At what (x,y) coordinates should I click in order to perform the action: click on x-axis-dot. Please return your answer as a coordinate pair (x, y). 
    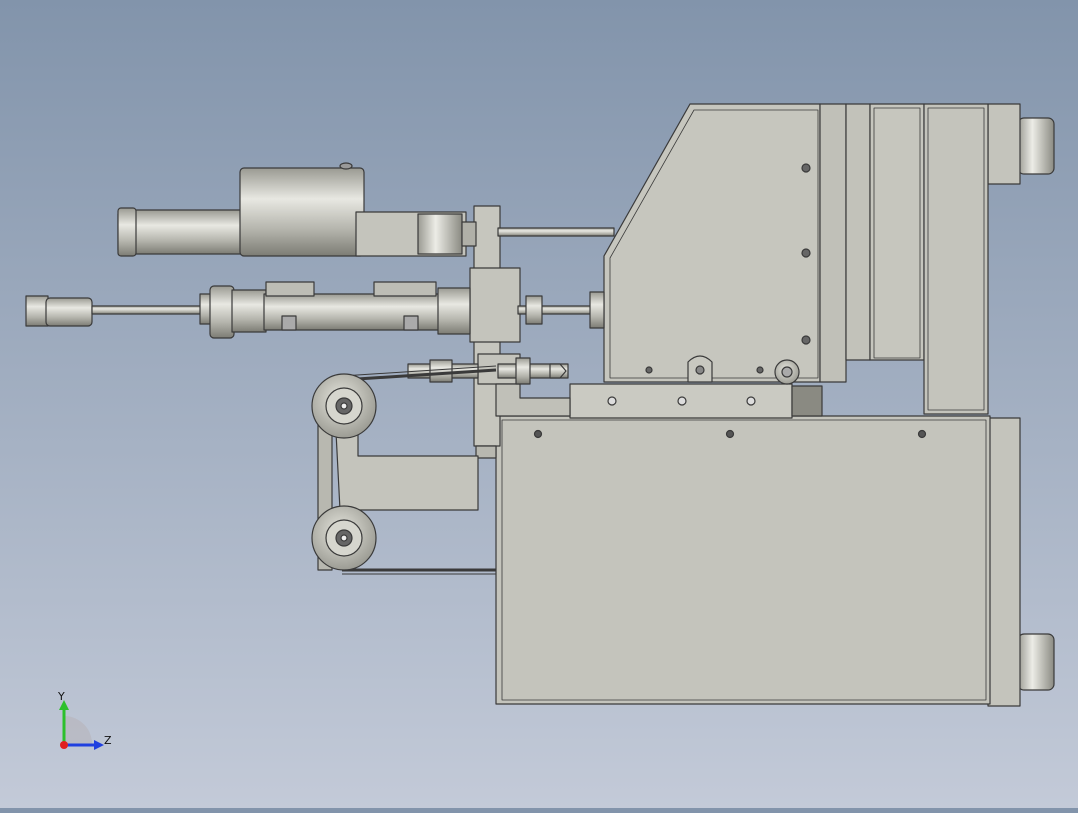
    Looking at the image, I should click on (64, 745).